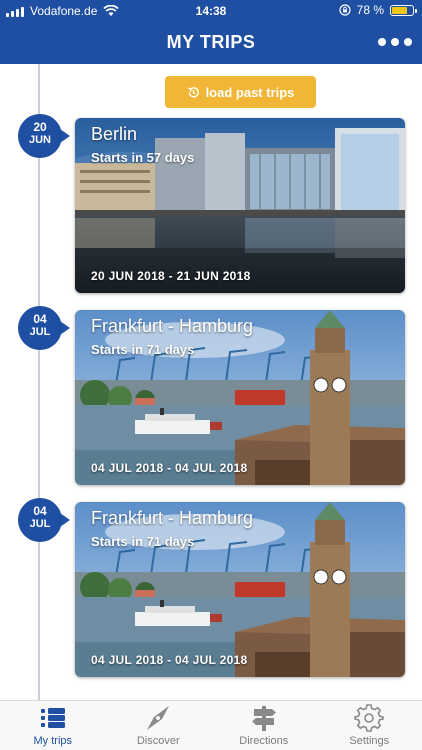 The image size is (422, 750). Describe the element at coordinates (370, 10) in the screenshot. I see `battery-percent: 78 %` at that location.